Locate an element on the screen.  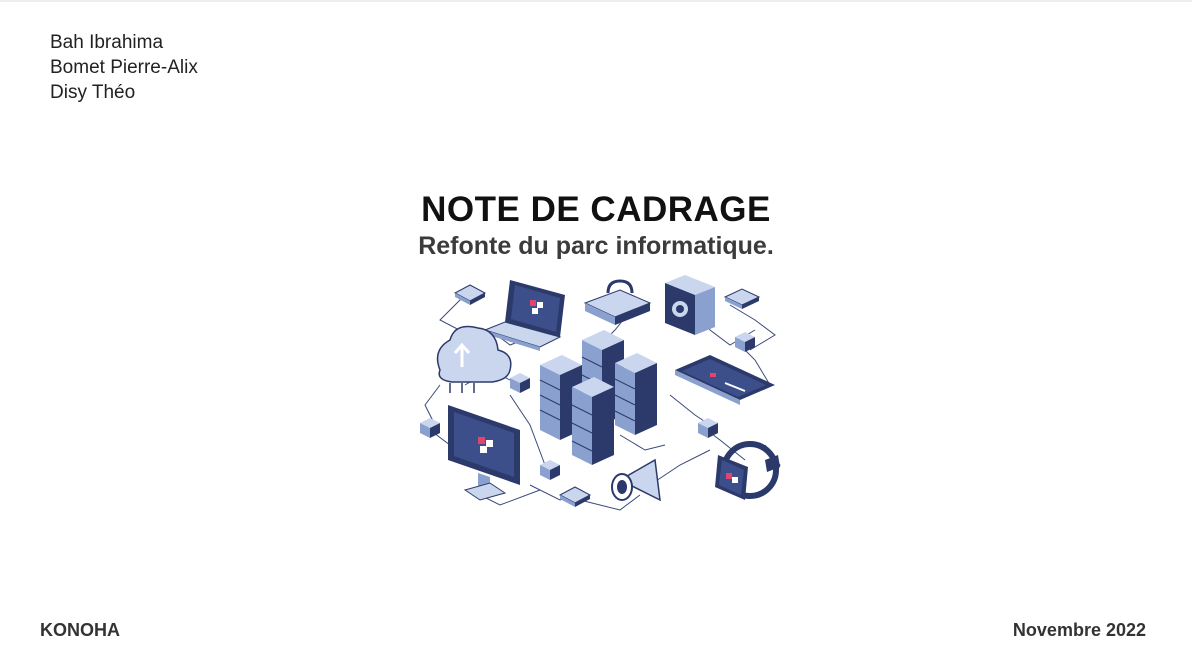
padlock-icon is located at coordinates (617, 302).